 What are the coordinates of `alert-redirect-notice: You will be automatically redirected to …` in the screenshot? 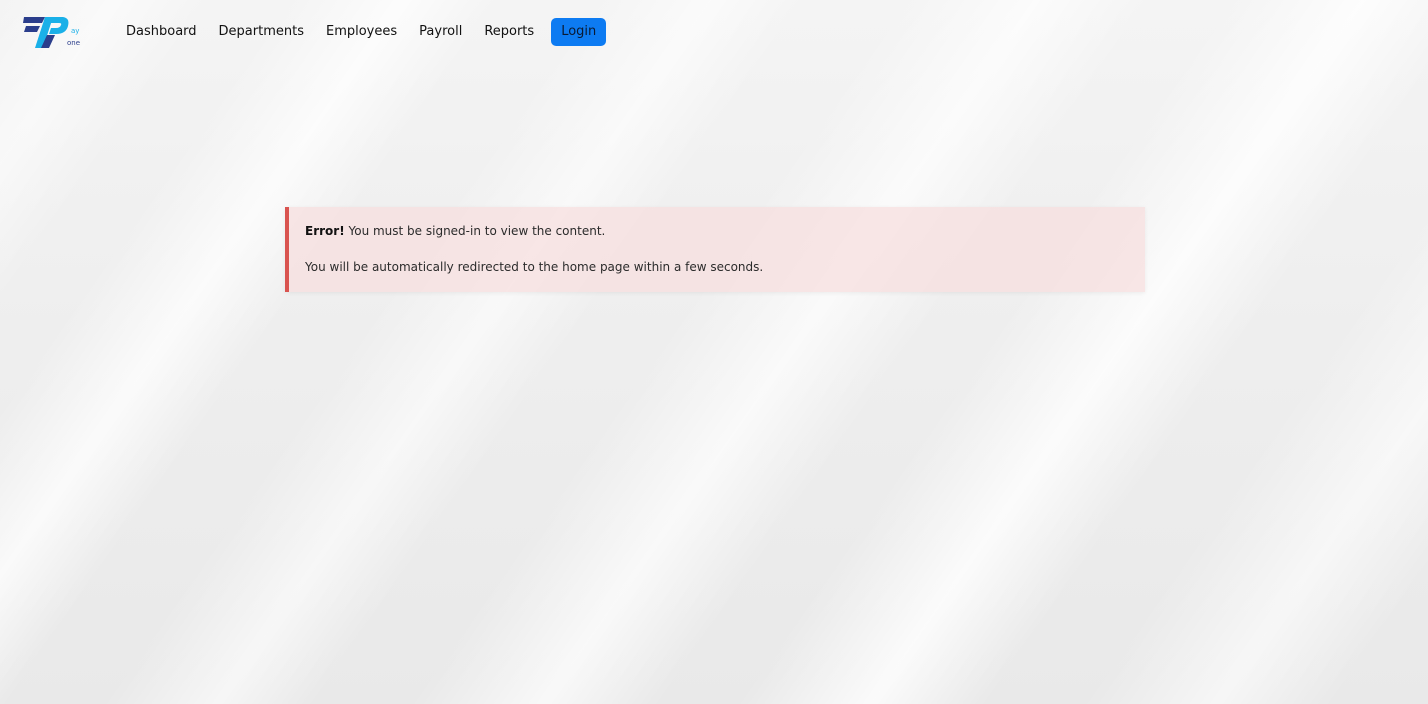 It's located at (534, 267).